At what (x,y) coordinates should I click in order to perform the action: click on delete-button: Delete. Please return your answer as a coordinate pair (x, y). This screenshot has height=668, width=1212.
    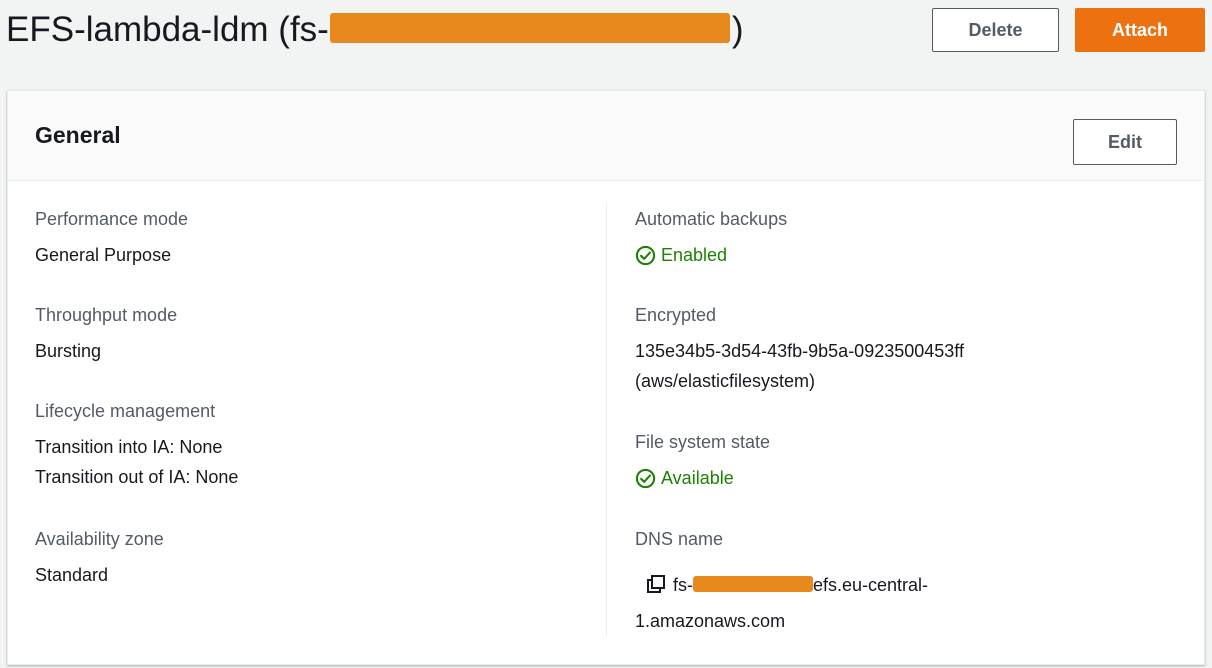
    Looking at the image, I should click on (995, 30).